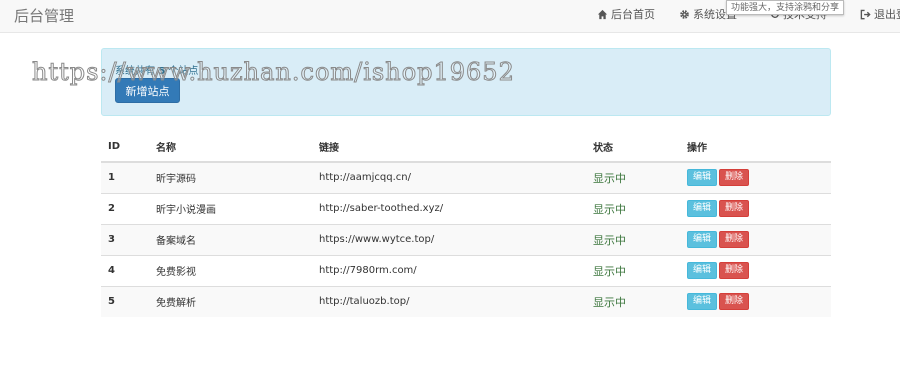  Describe the element at coordinates (450, 16) in the screenshot. I see `top-navbar: 后台管理 后台首页 系统设置 技术支持 退出登 功能强大，支持涂鸦和分享` at that location.